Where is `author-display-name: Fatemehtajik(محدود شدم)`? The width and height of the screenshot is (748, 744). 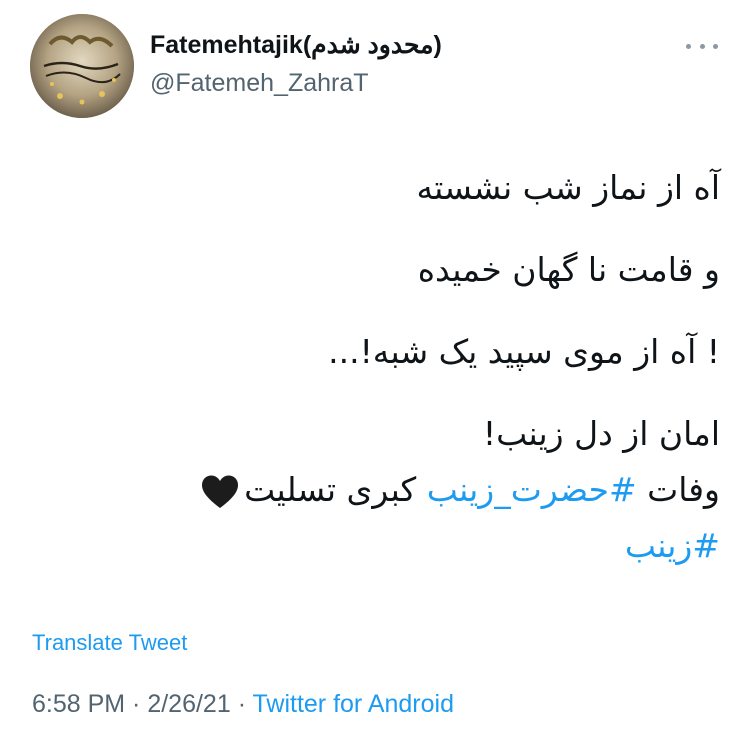
author-display-name: Fatemehtajik(محدود شدم) is located at coordinates (296, 45).